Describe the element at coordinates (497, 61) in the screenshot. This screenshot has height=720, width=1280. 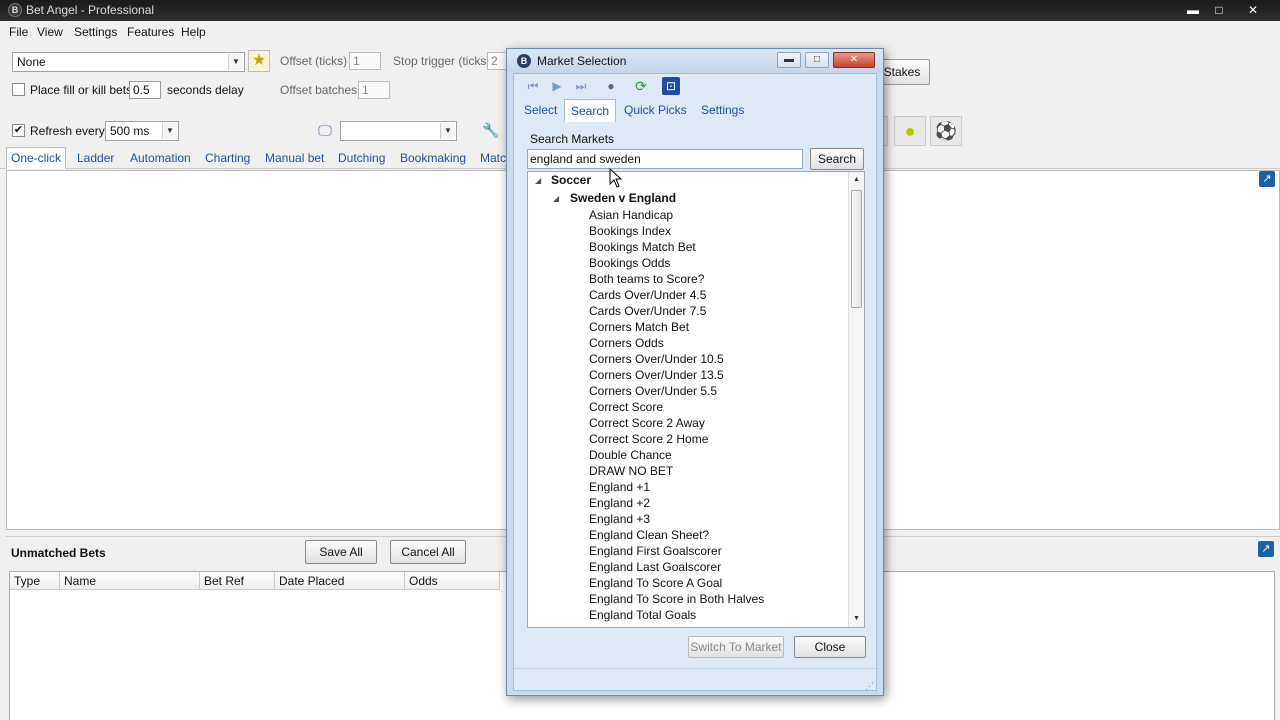
I see `stop-trigger-input: 2` at that location.